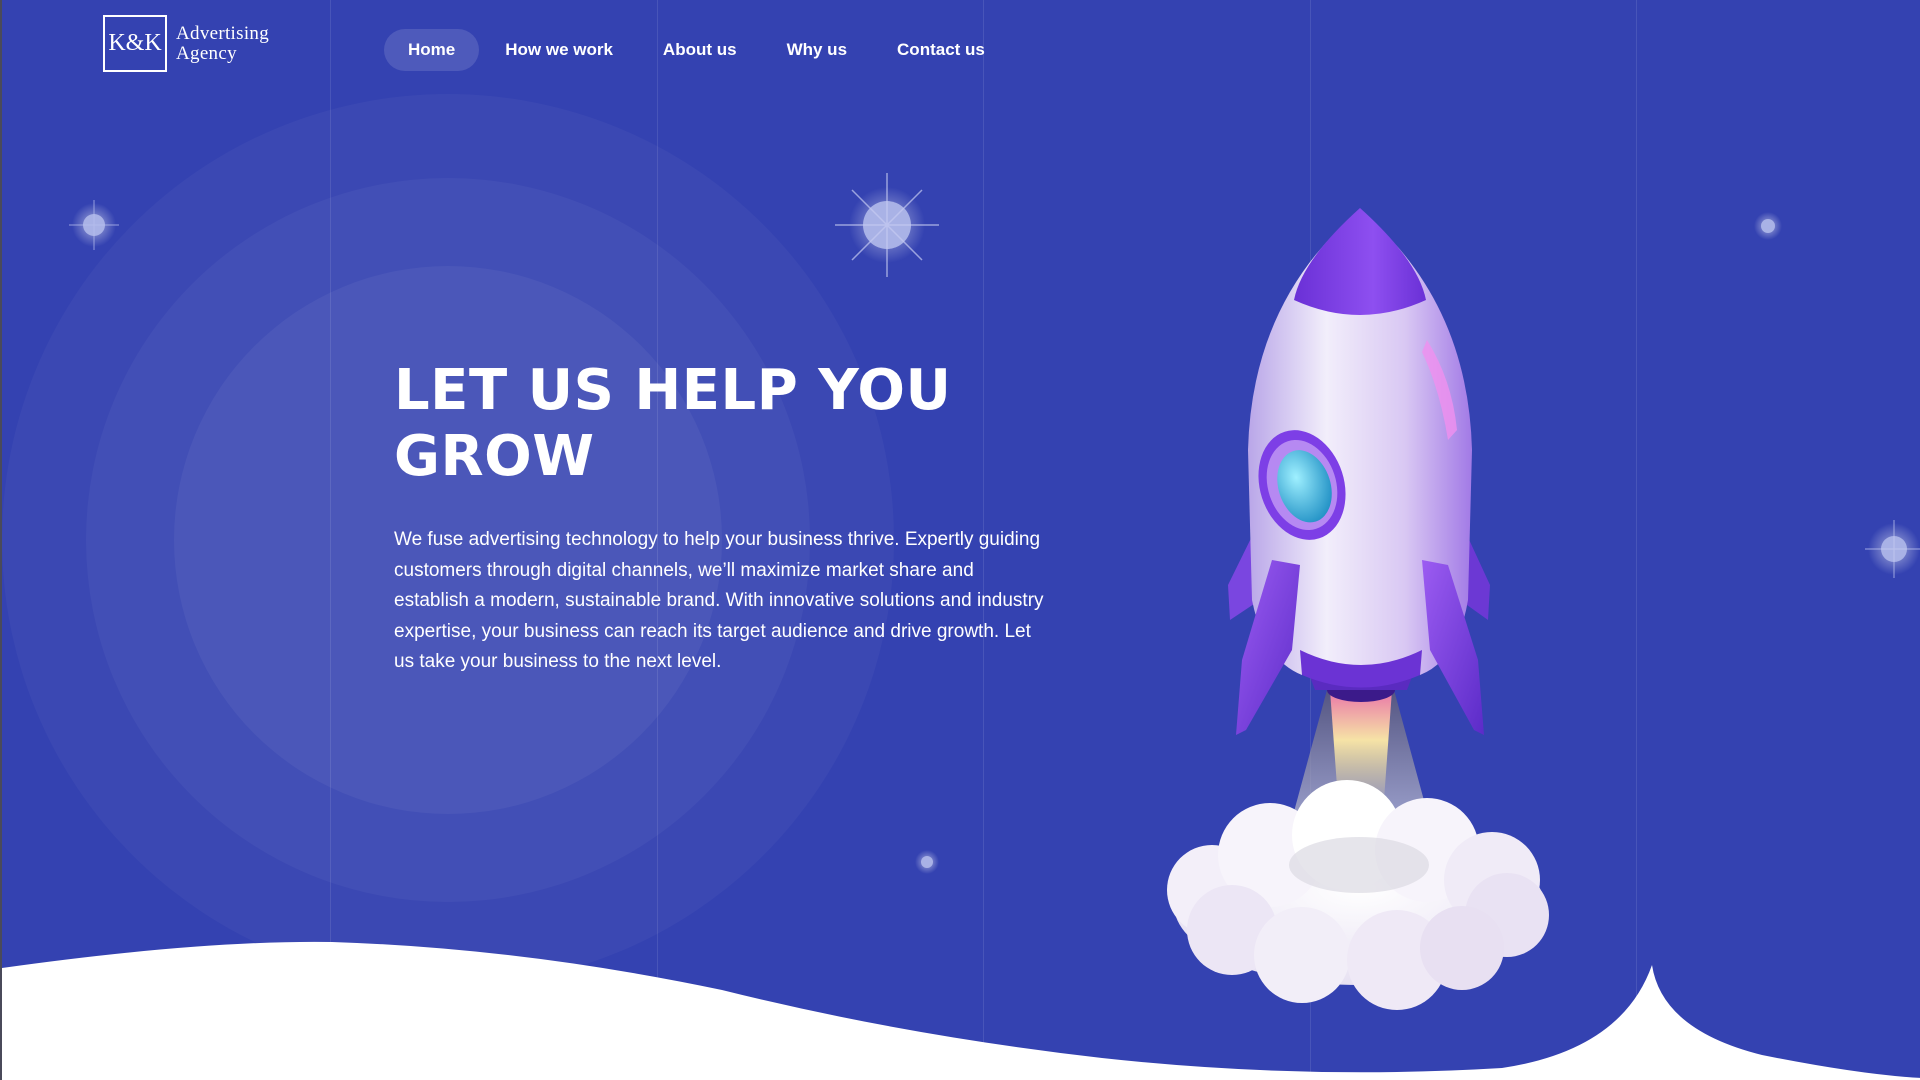 The width and height of the screenshot is (1920, 1080). Describe the element at coordinates (817, 50) in the screenshot. I see `nav-item-why-us: Why us` at that location.